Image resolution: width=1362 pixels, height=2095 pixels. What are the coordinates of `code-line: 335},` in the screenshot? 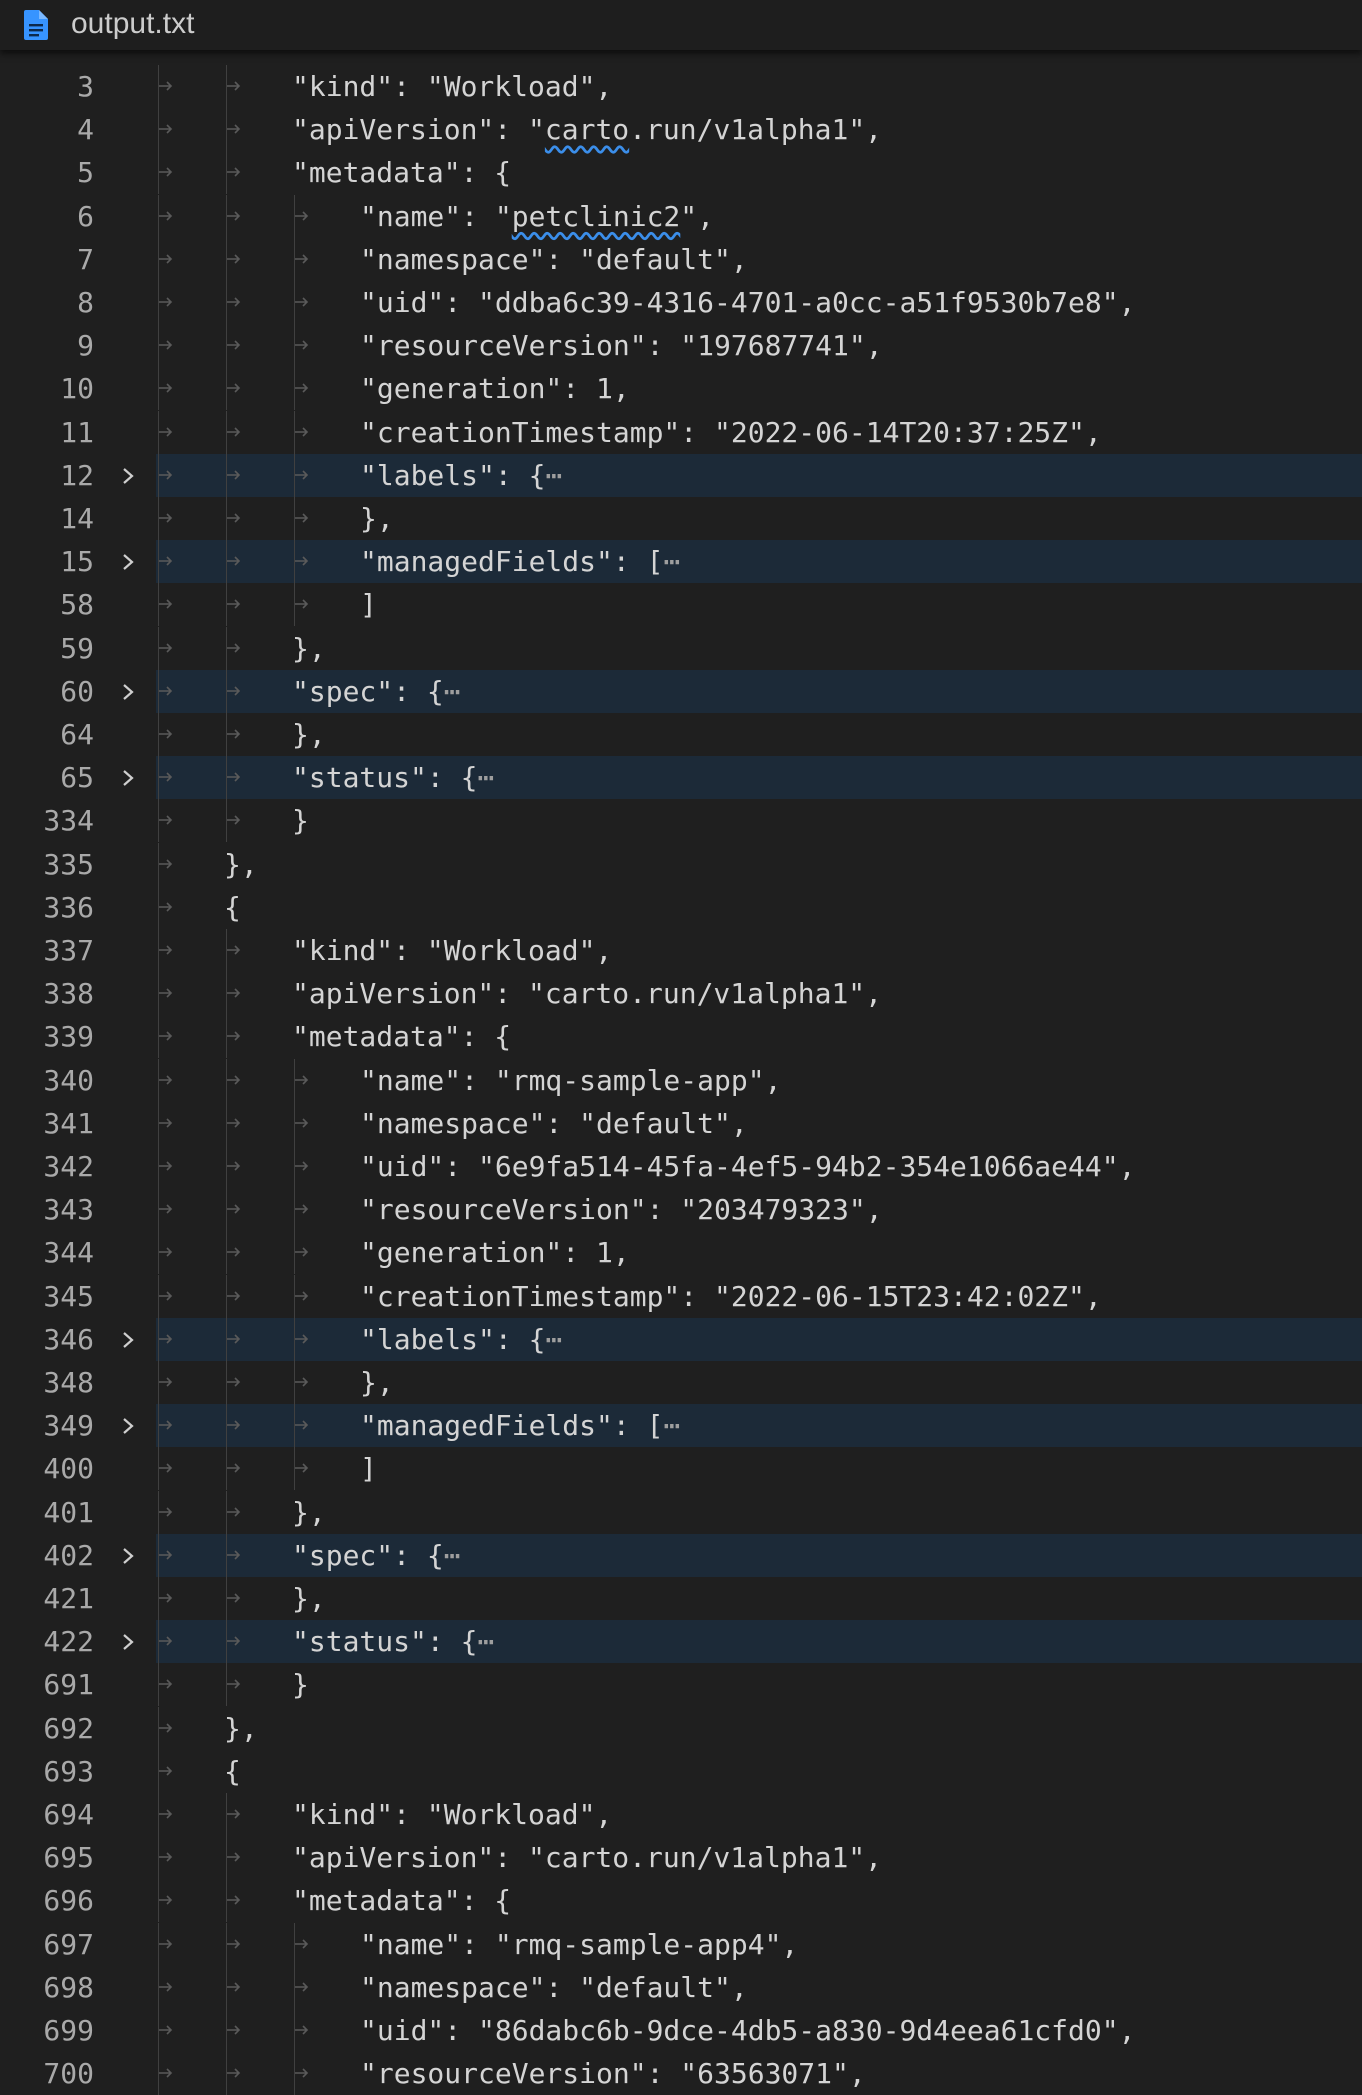 It's located at (681, 864).